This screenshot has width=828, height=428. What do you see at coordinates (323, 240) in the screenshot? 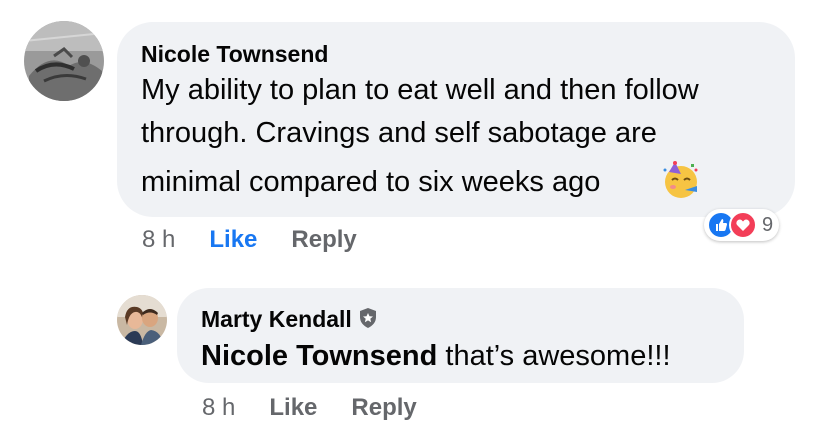
I see `comment-reply-button: Reply` at bounding box center [323, 240].